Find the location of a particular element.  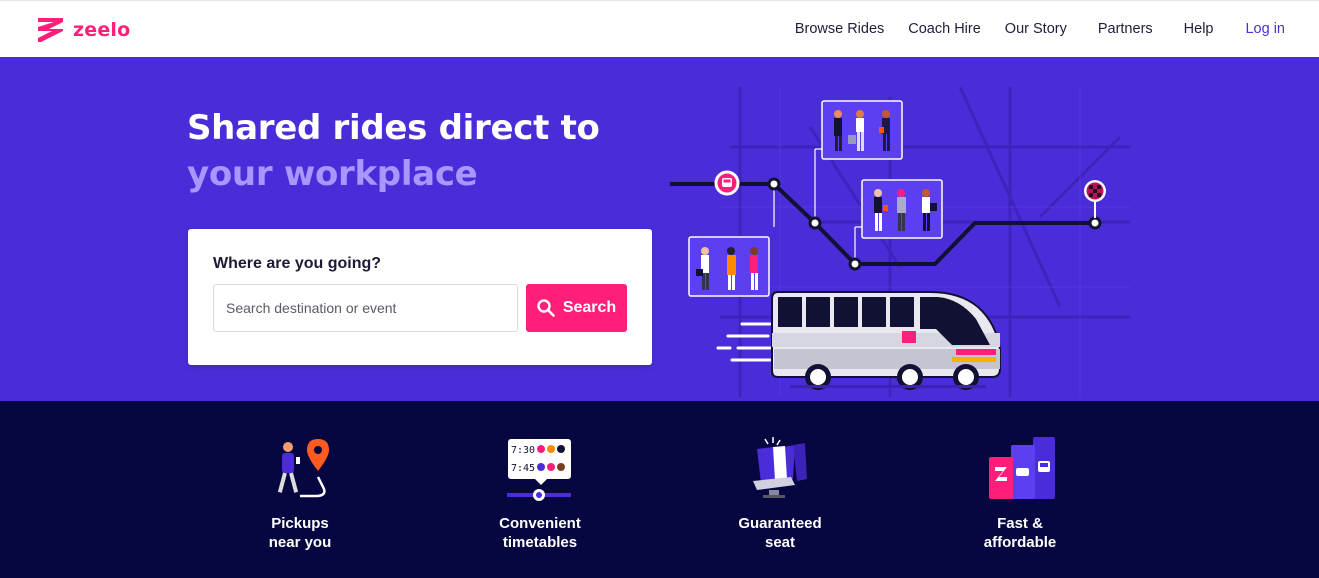

feature-timetables-label: Convenient timetables is located at coordinates (540, 533).